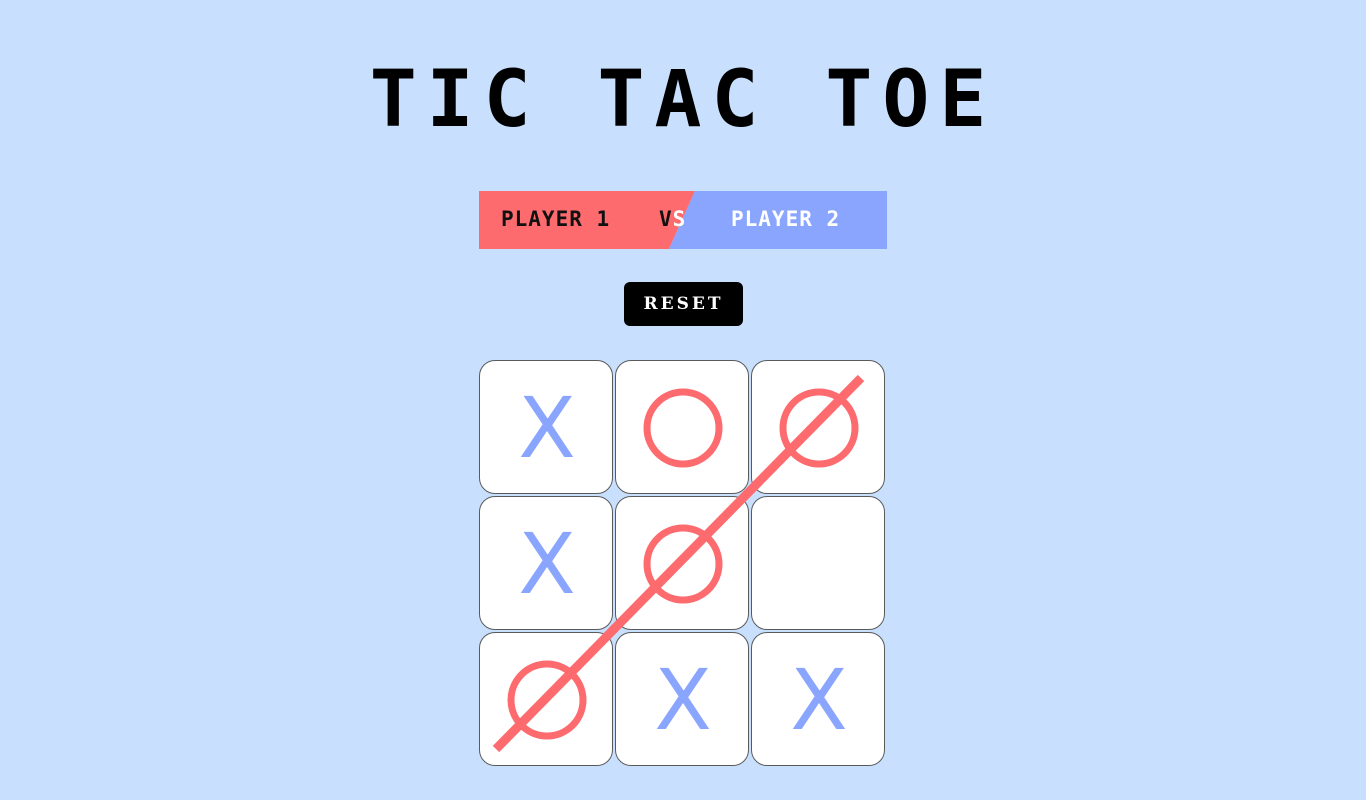  Describe the element at coordinates (786, 219) in the screenshot. I see `player2-label: PLAYER 2` at that location.